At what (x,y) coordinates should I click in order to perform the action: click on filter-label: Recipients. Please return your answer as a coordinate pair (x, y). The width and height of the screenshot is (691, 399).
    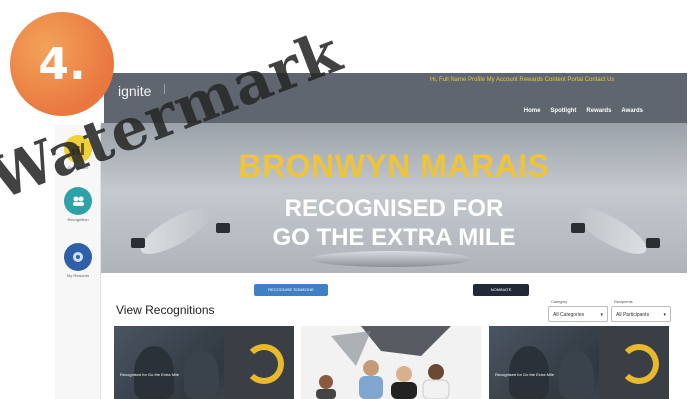
    Looking at the image, I should click on (623, 301).